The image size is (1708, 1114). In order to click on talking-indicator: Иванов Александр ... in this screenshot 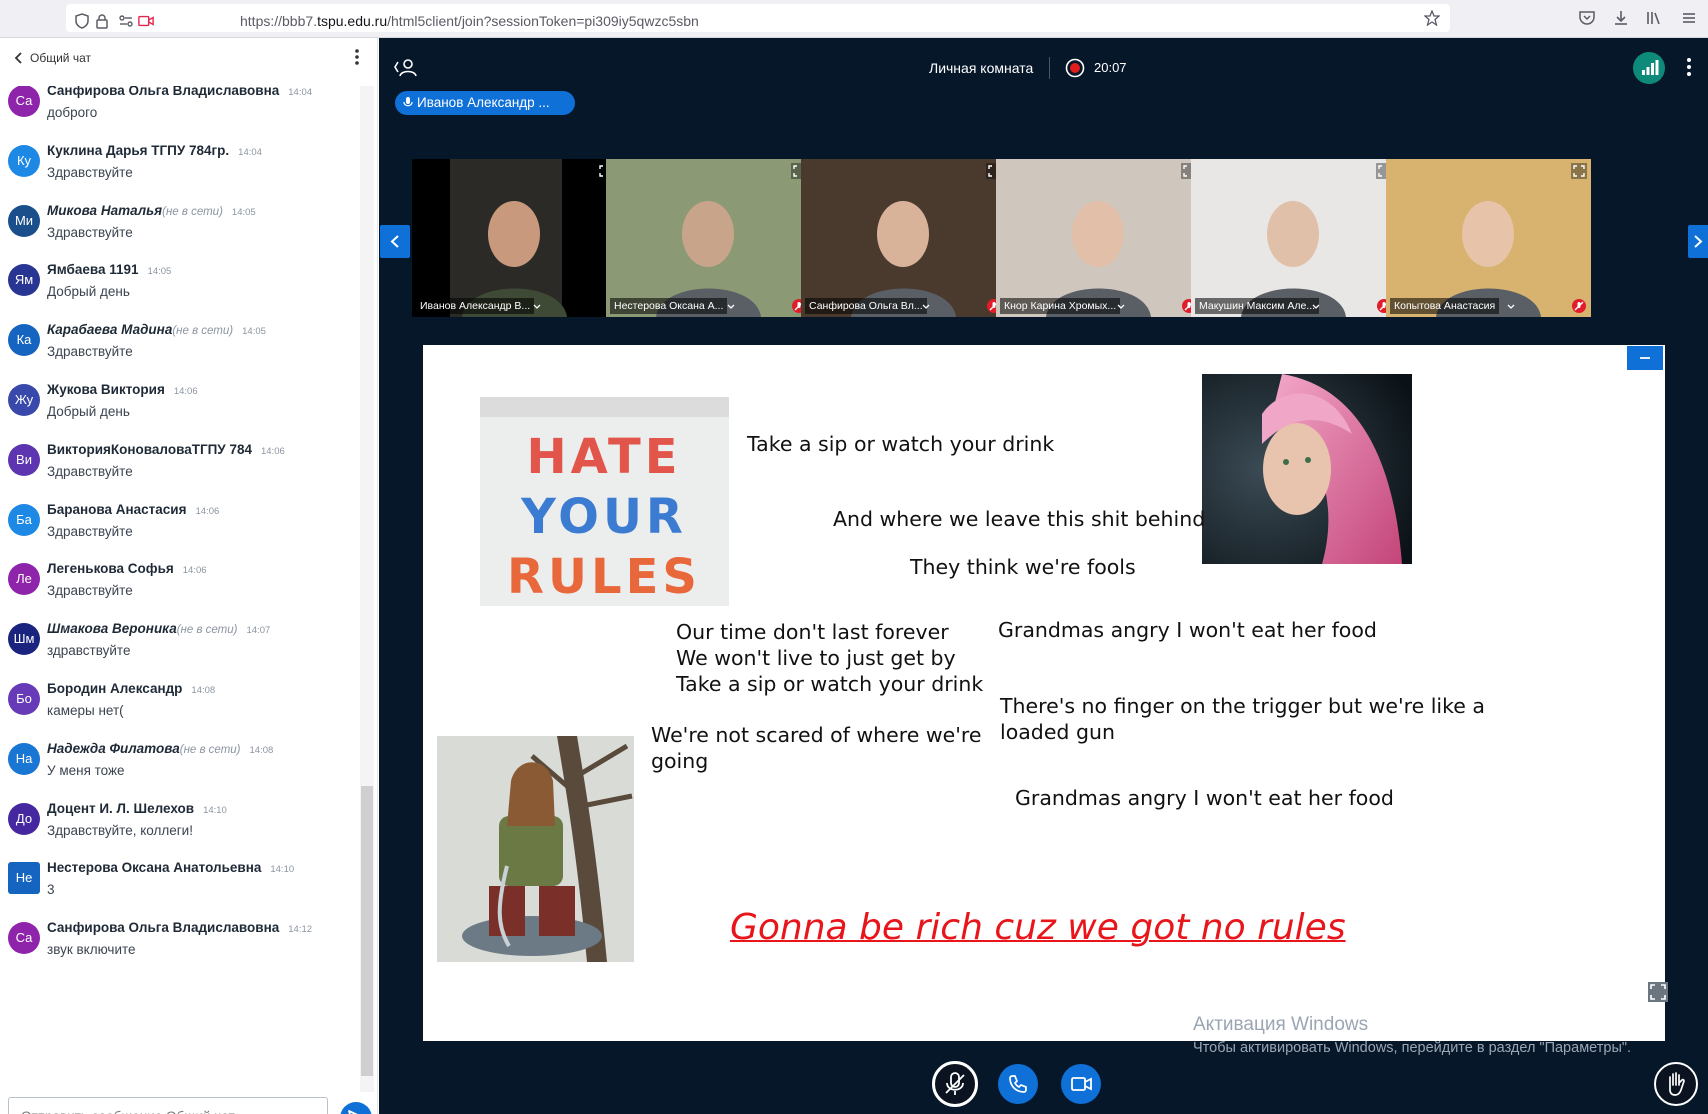, I will do `click(485, 103)`.